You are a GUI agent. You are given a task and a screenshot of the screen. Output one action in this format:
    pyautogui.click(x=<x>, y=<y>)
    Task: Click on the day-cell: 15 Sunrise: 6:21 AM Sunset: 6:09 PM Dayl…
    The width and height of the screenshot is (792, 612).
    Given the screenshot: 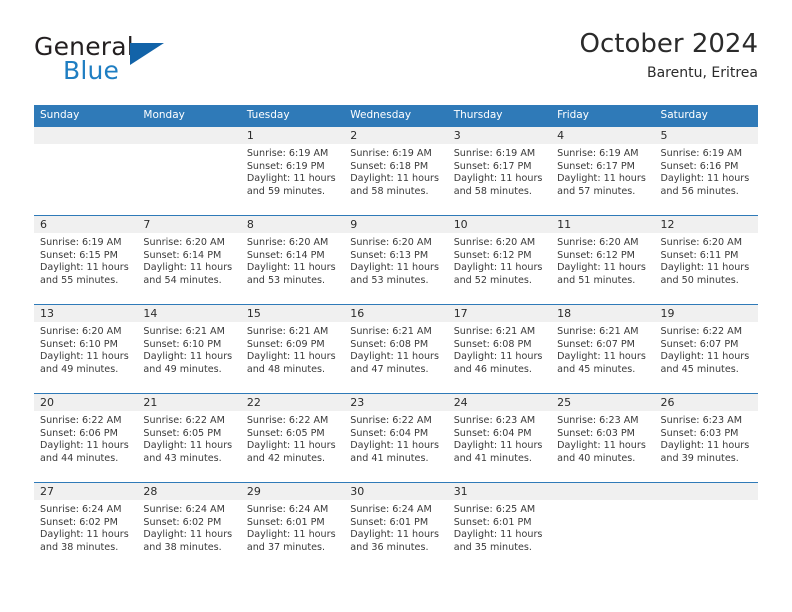 What is the action you would take?
    pyautogui.click(x=292, y=349)
    